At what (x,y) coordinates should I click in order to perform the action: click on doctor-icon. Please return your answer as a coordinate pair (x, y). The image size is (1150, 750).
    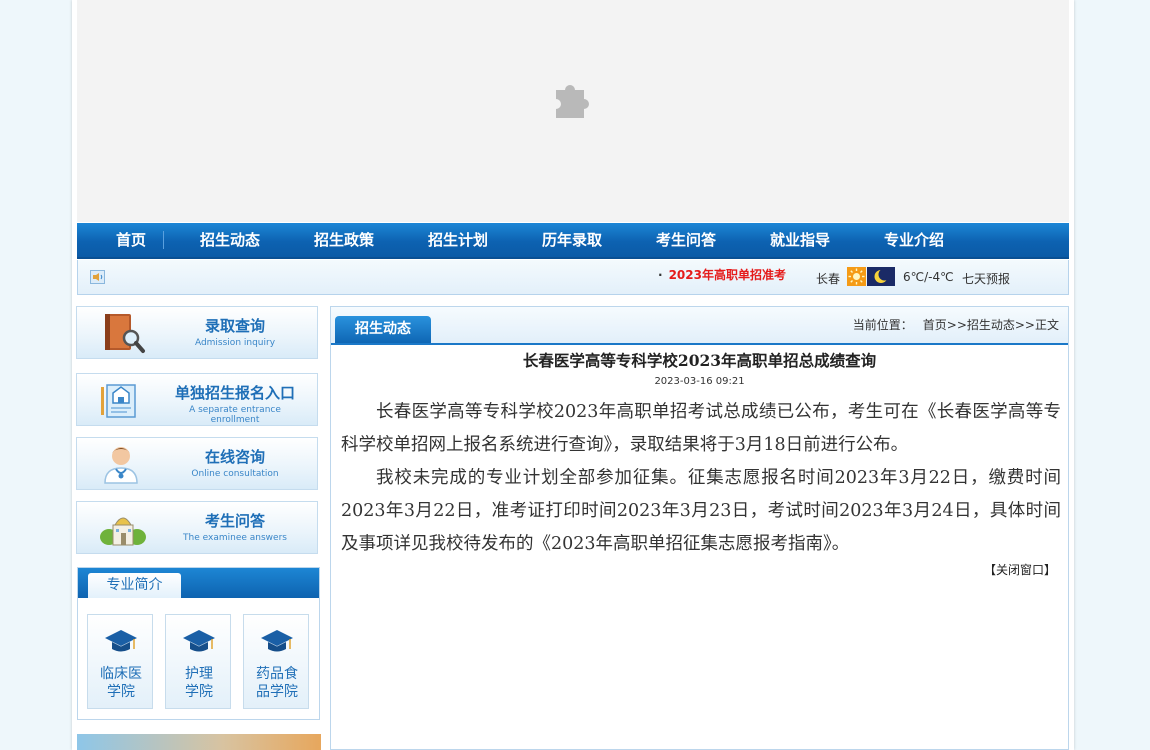
    Looking at the image, I should click on (121, 465).